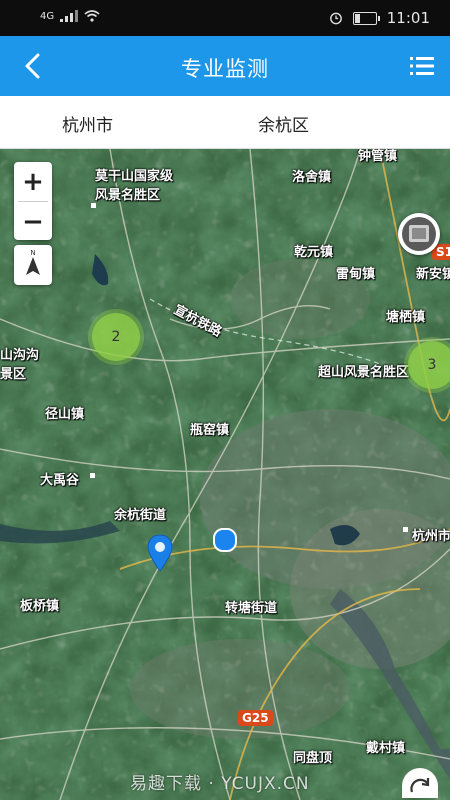  I want to click on layer-toggle-button, so click(419, 234).